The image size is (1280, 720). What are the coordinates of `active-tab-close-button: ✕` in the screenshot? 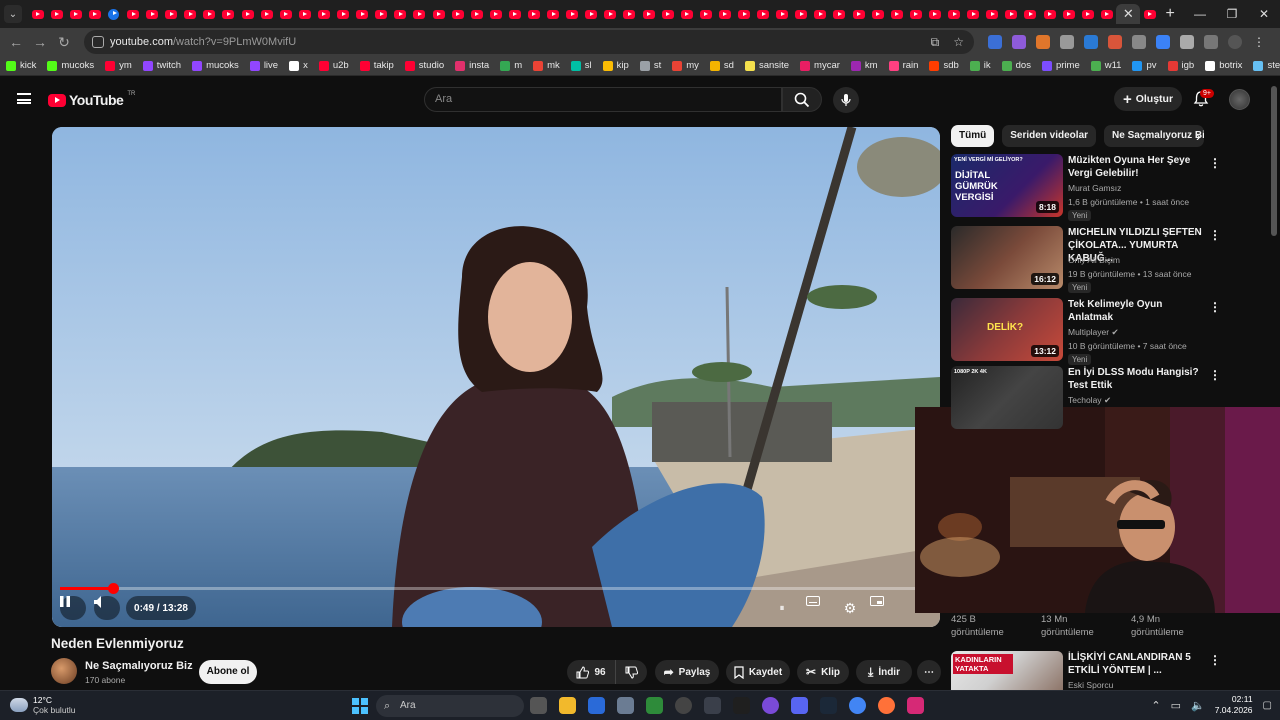 It's located at (1128, 14).